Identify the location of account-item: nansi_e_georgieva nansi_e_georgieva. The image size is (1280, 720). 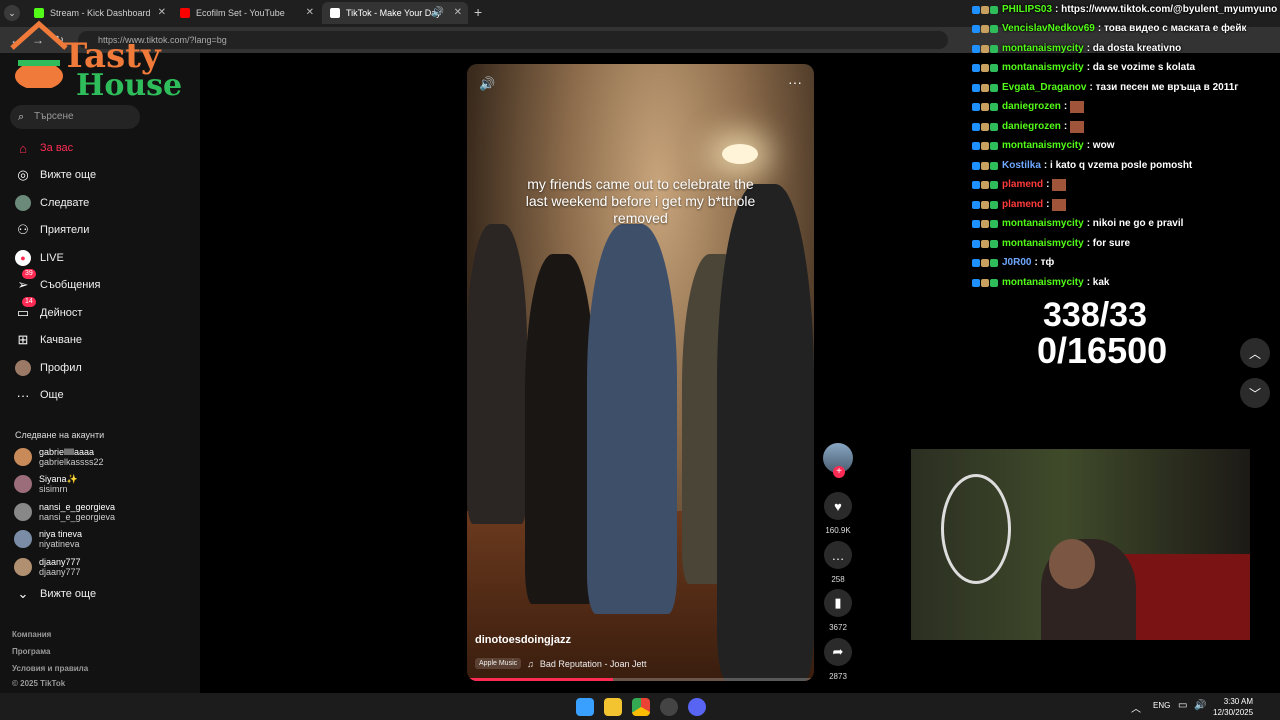
(64, 512).